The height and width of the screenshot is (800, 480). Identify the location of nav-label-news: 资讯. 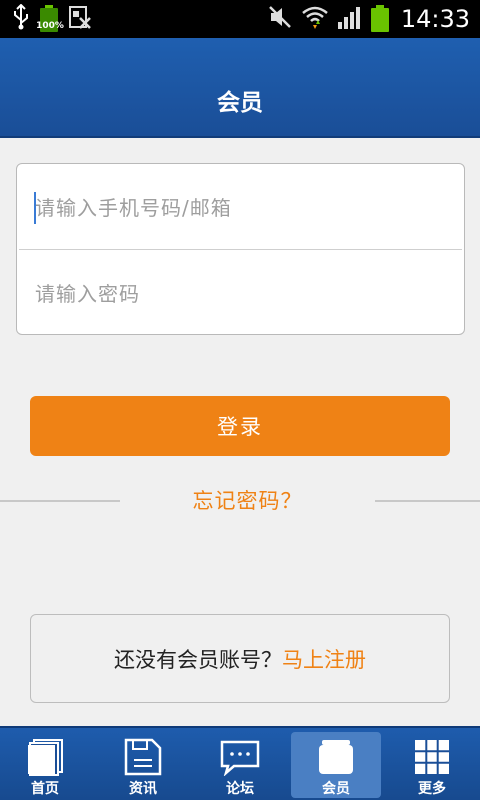
(143, 789).